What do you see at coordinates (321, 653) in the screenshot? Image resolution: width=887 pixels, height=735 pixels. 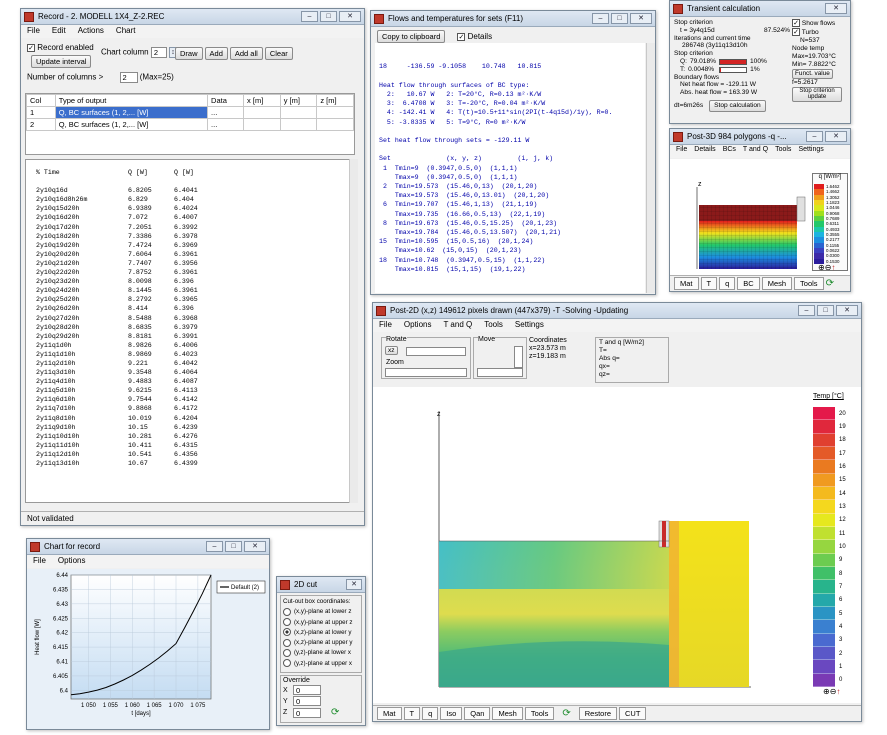 I see `cut-option: (y,z)-plane at lower x` at bounding box center [321, 653].